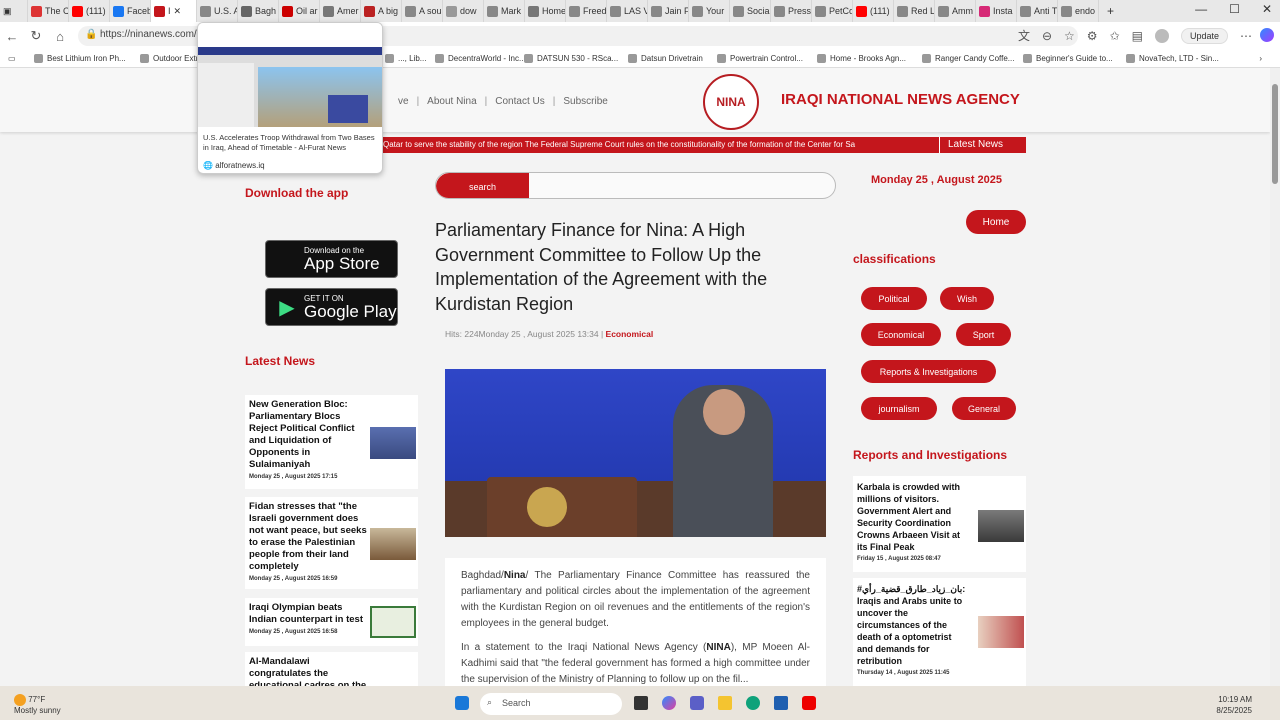 Image resolution: width=1280 pixels, height=720 pixels. I want to click on browser-tab: I ✕, so click(174, 11).